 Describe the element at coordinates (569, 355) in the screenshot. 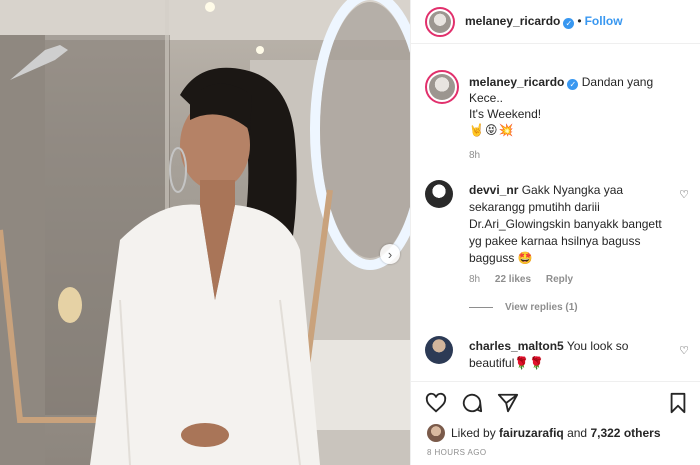

I see `comment-text: charles_malton5 You look so beautiful🌹🌹` at that location.